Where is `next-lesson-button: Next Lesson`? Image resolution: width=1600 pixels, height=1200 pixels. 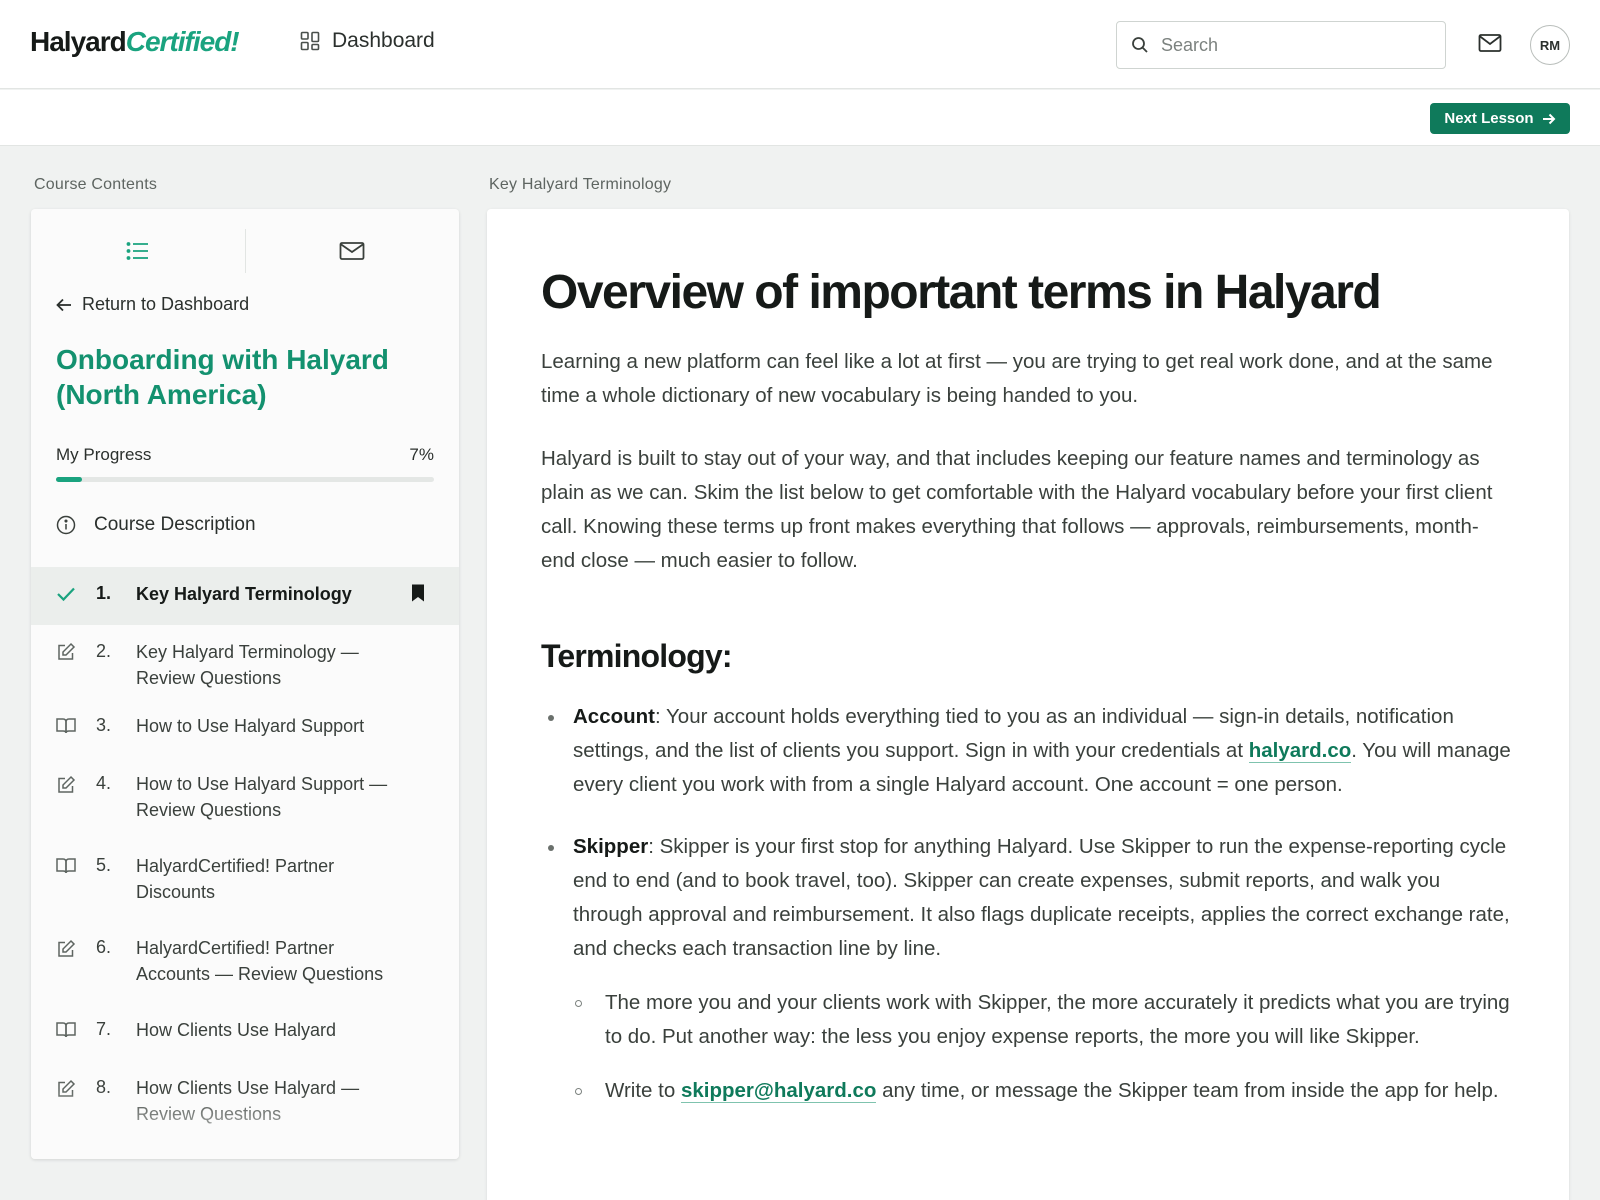 next-lesson-button: Next Lesson is located at coordinates (1500, 118).